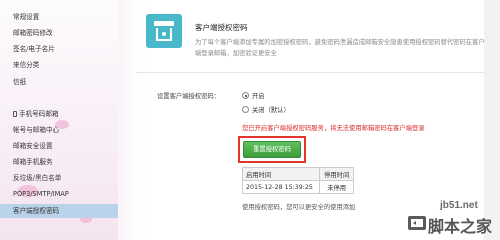 Image resolution: width=500 pixels, height=240 pixels. What do you see at coordinates (417, 223) in the screenshot?
I see `watermark-logo-icon` at bounding box center [417, 223].